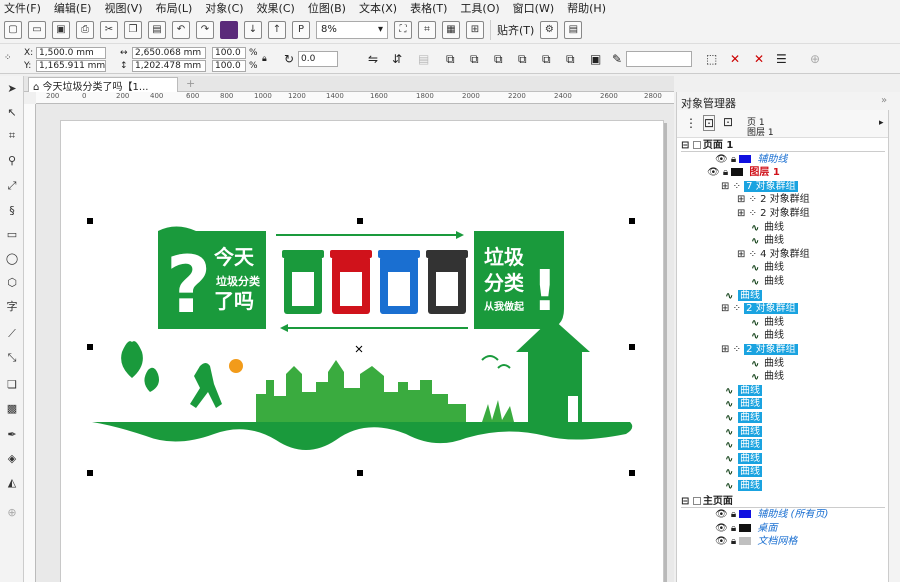 Image resolution: width=900 pixels, height=582 pixels. What do you see at coordinates (85, 29) in the screenshot?
I see `print-icon: ⎙` at bounding box center [85, 29].